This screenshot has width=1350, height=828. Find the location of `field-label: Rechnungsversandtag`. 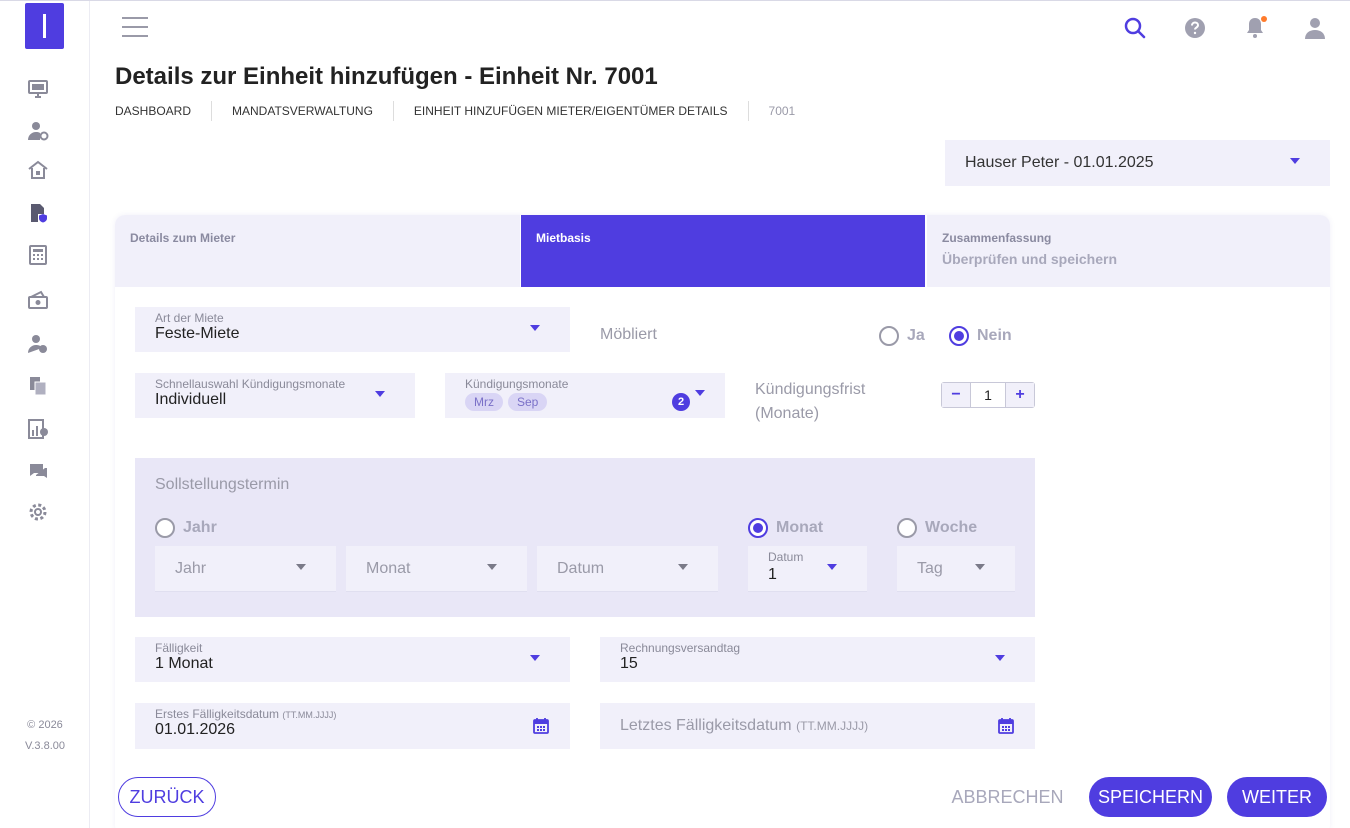

field-label: Rechnungsversandtag is located at coordinates (680, 648).